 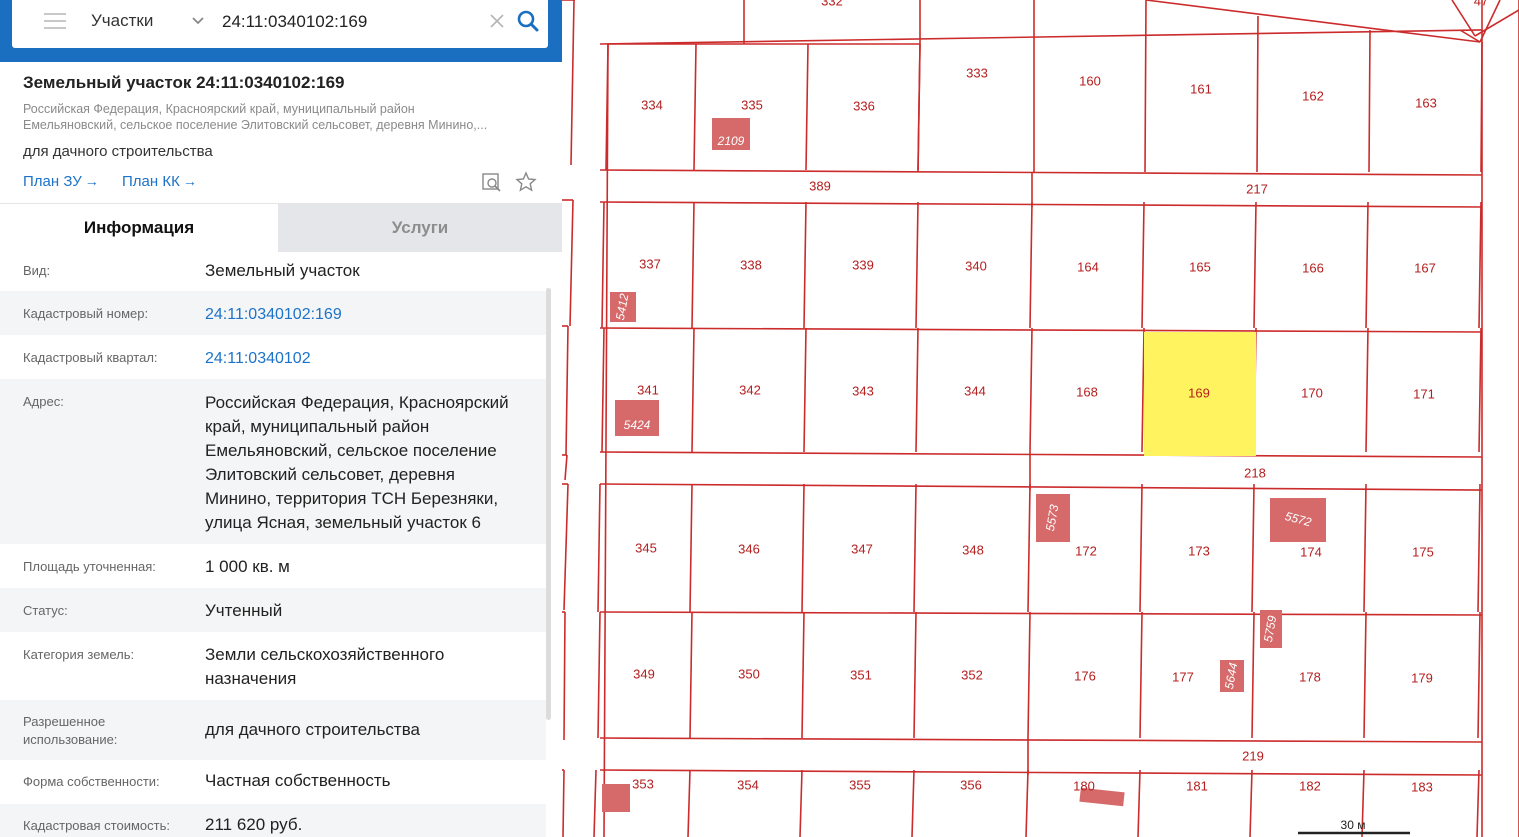 I want to click on info-label: Кадастровая стоимость:, so click(x=96, y=825).